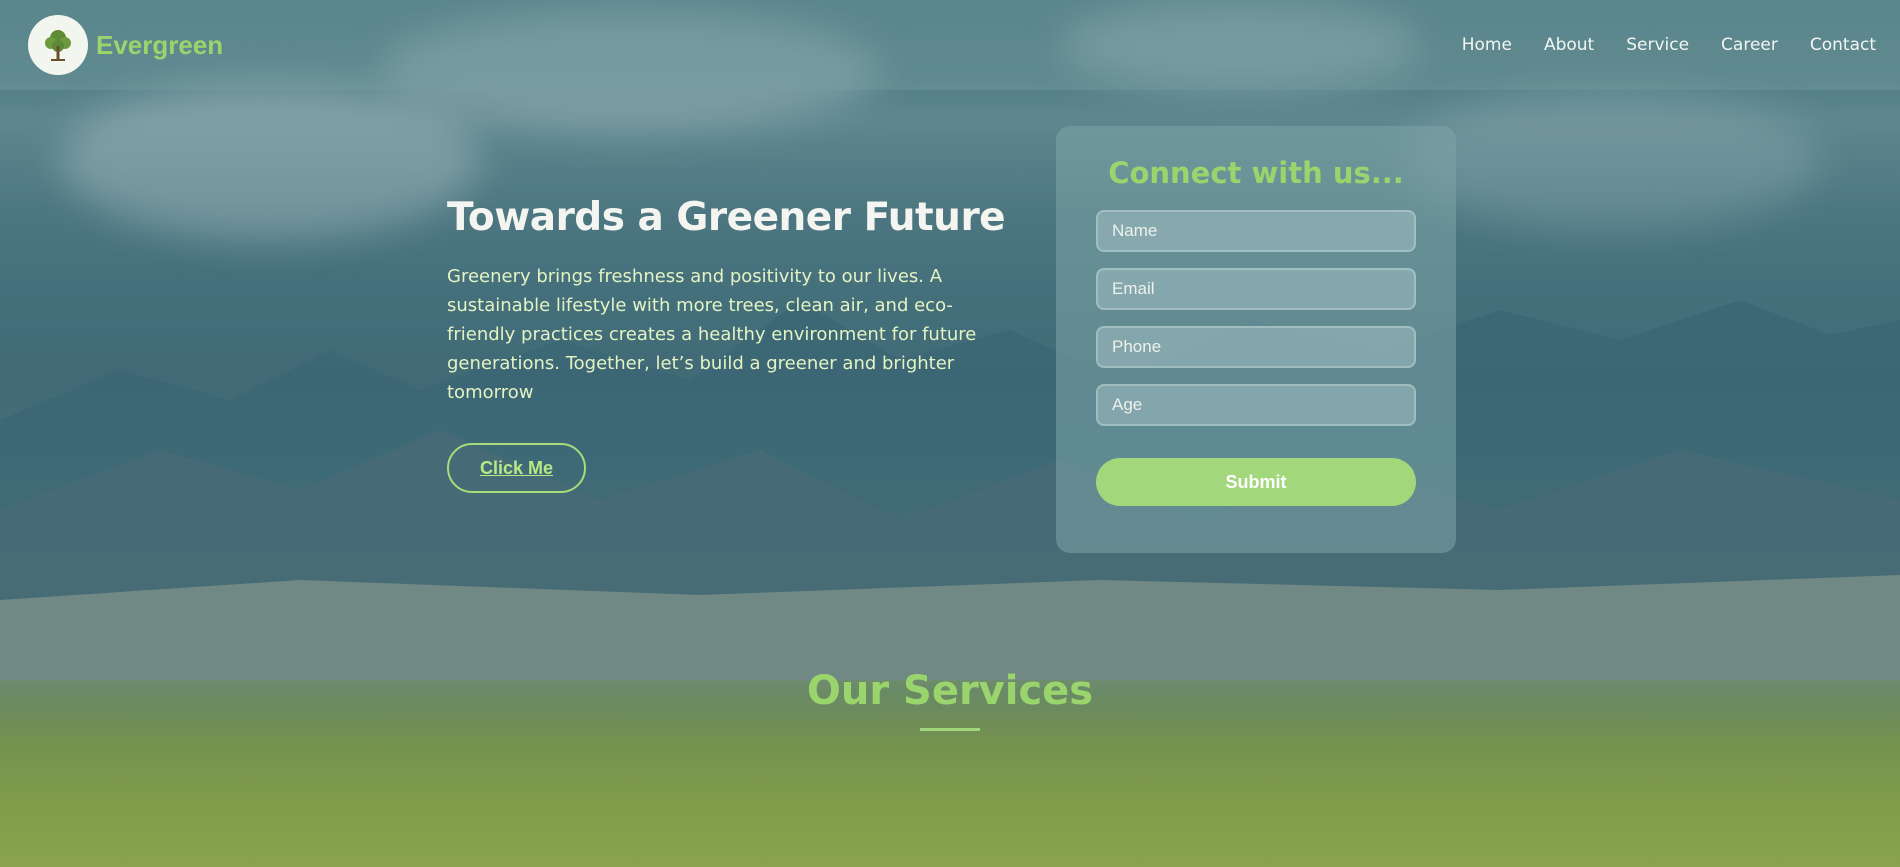 The image size is (1900, 867). I want to click on services-section: Our Services, so click(950, 699).